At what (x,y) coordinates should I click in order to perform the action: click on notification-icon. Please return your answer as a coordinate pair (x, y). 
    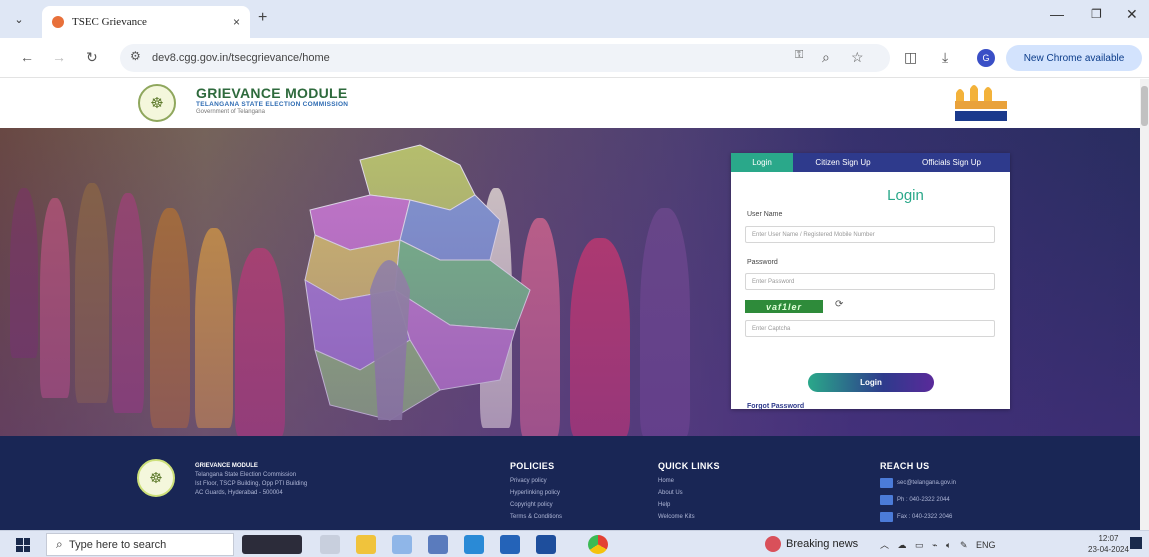
    Looking at the image, I should click on (1136, 543).